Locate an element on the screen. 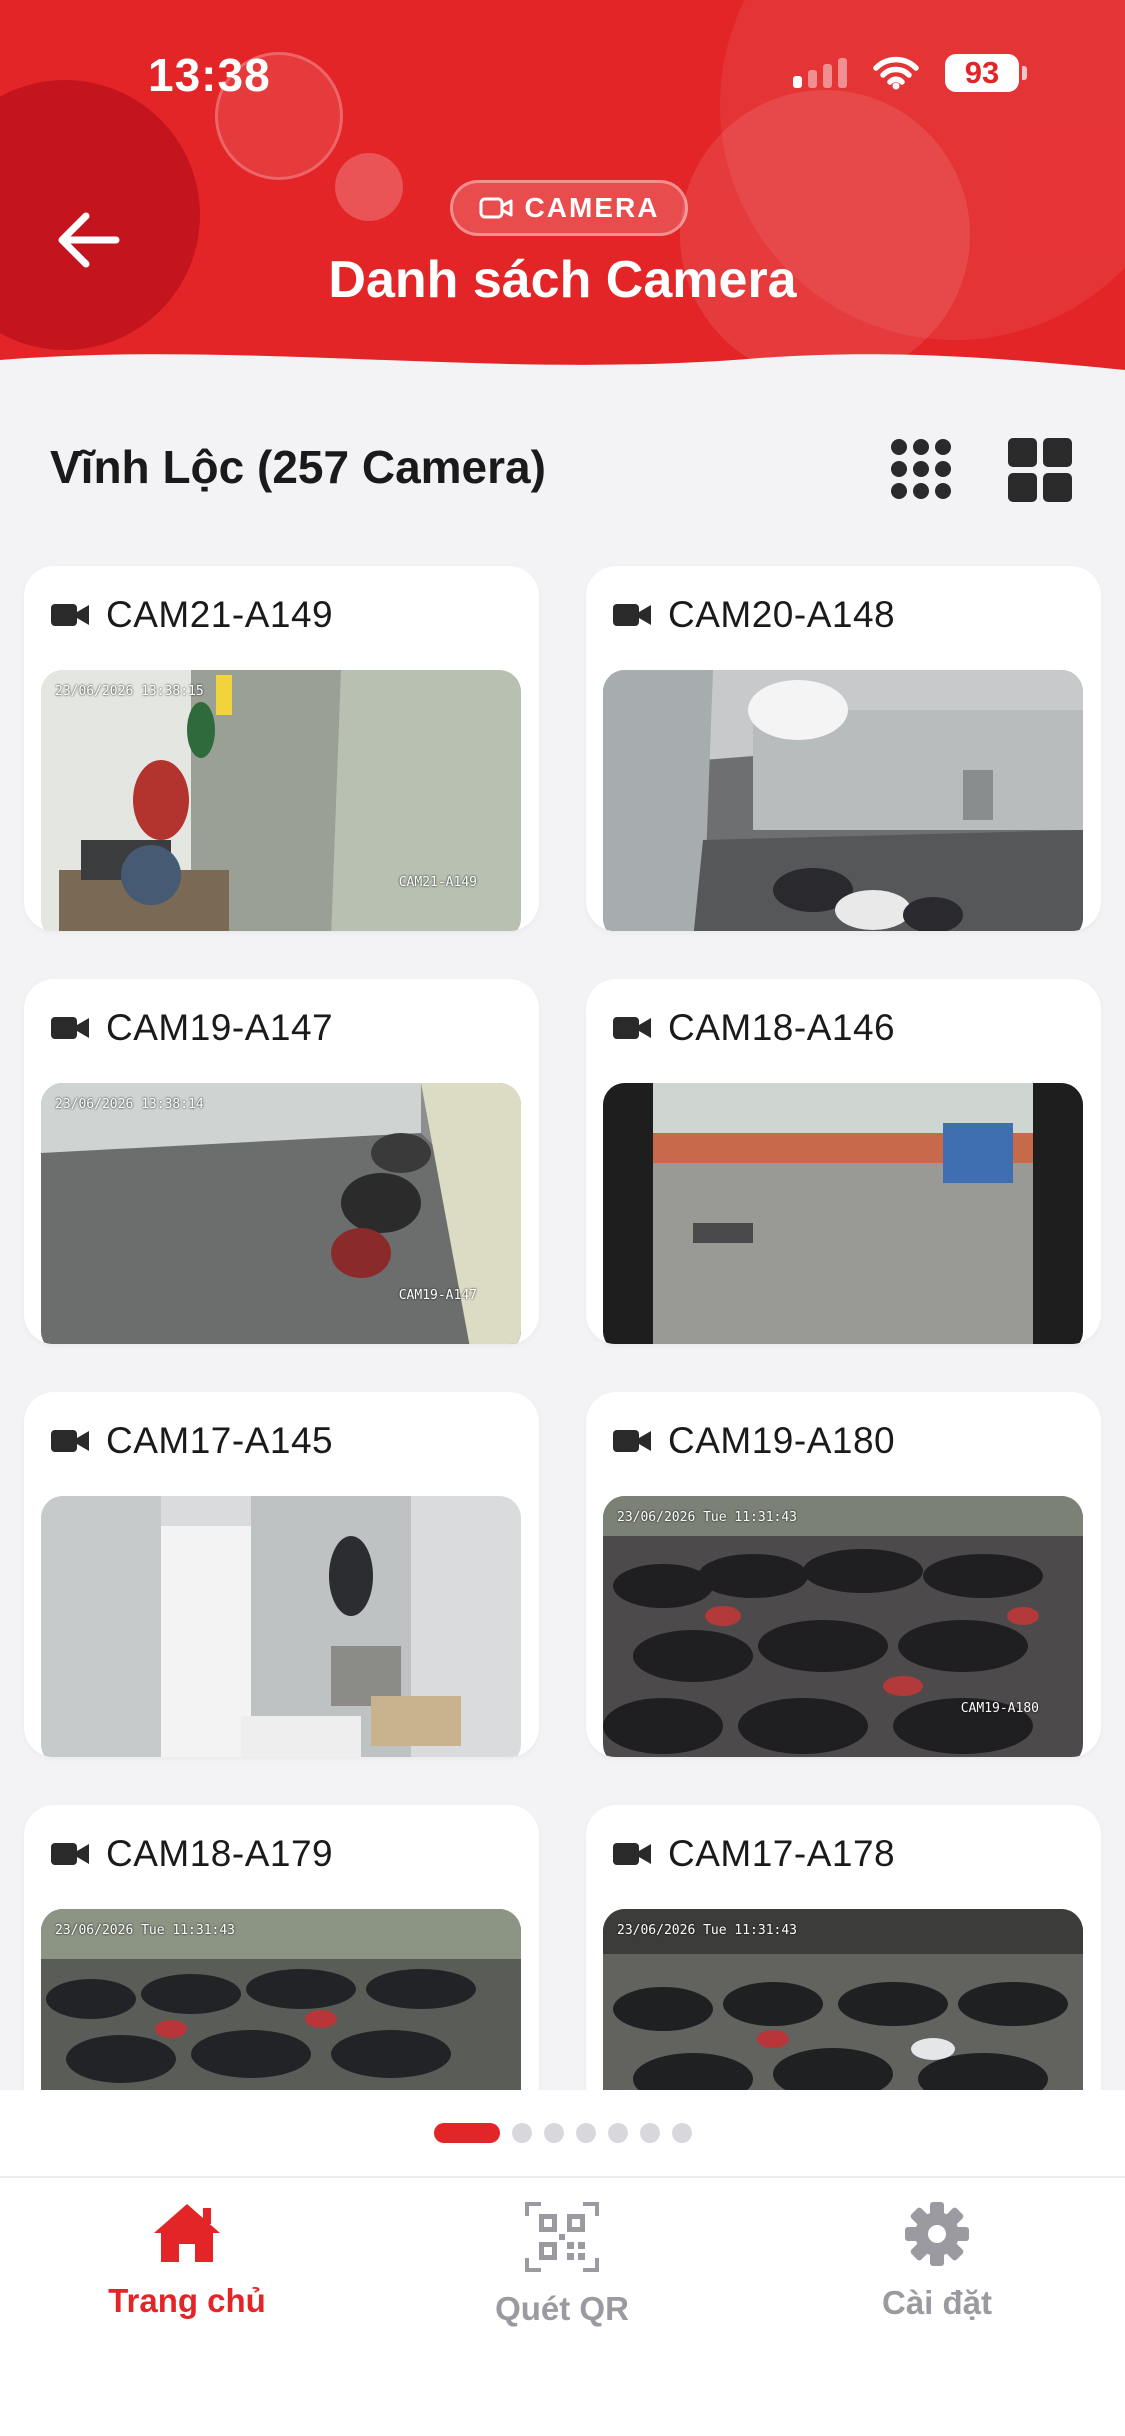  page-indicator is located at coordinates (562, 2133).